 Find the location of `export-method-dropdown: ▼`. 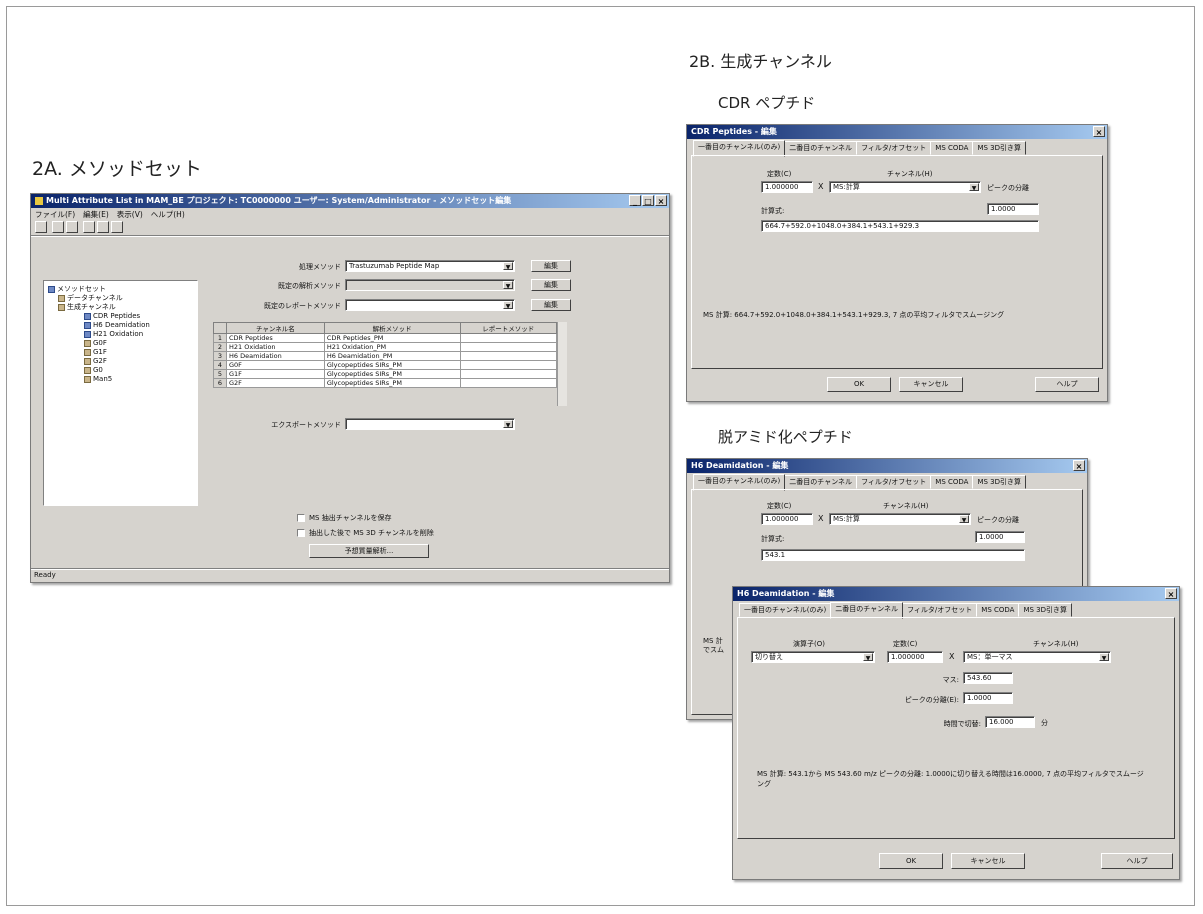

export-method-dropdown: ▼ is located at coordinates (430, 424).